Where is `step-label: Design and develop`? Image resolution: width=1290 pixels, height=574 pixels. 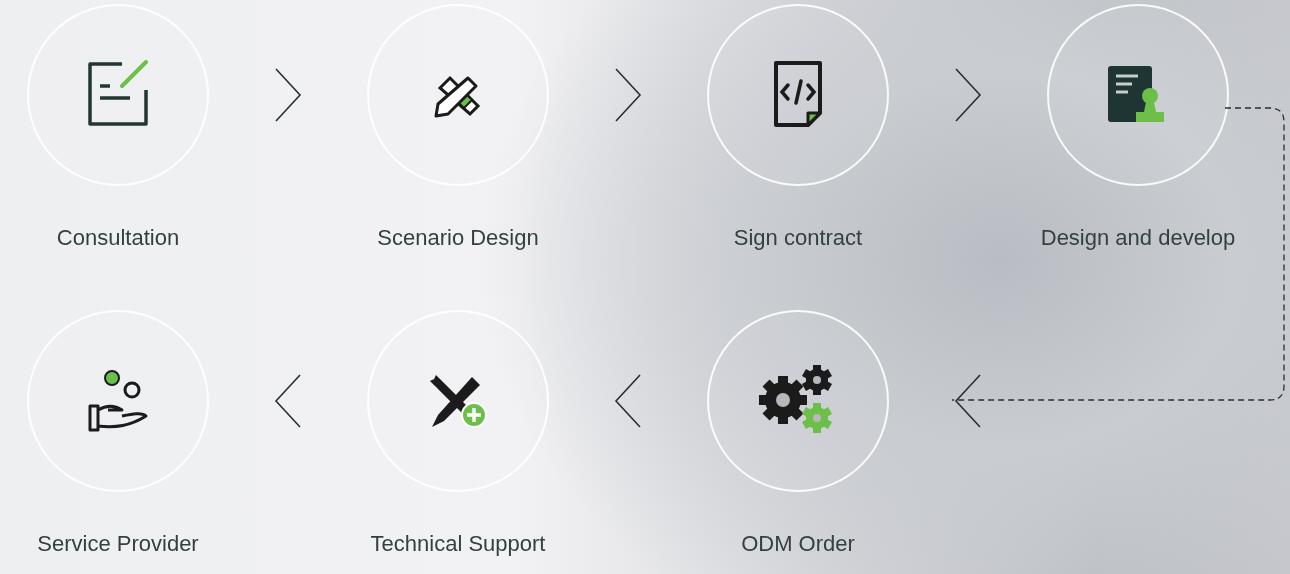
step-label: Design and develop is located at coordinates (1138, 238).